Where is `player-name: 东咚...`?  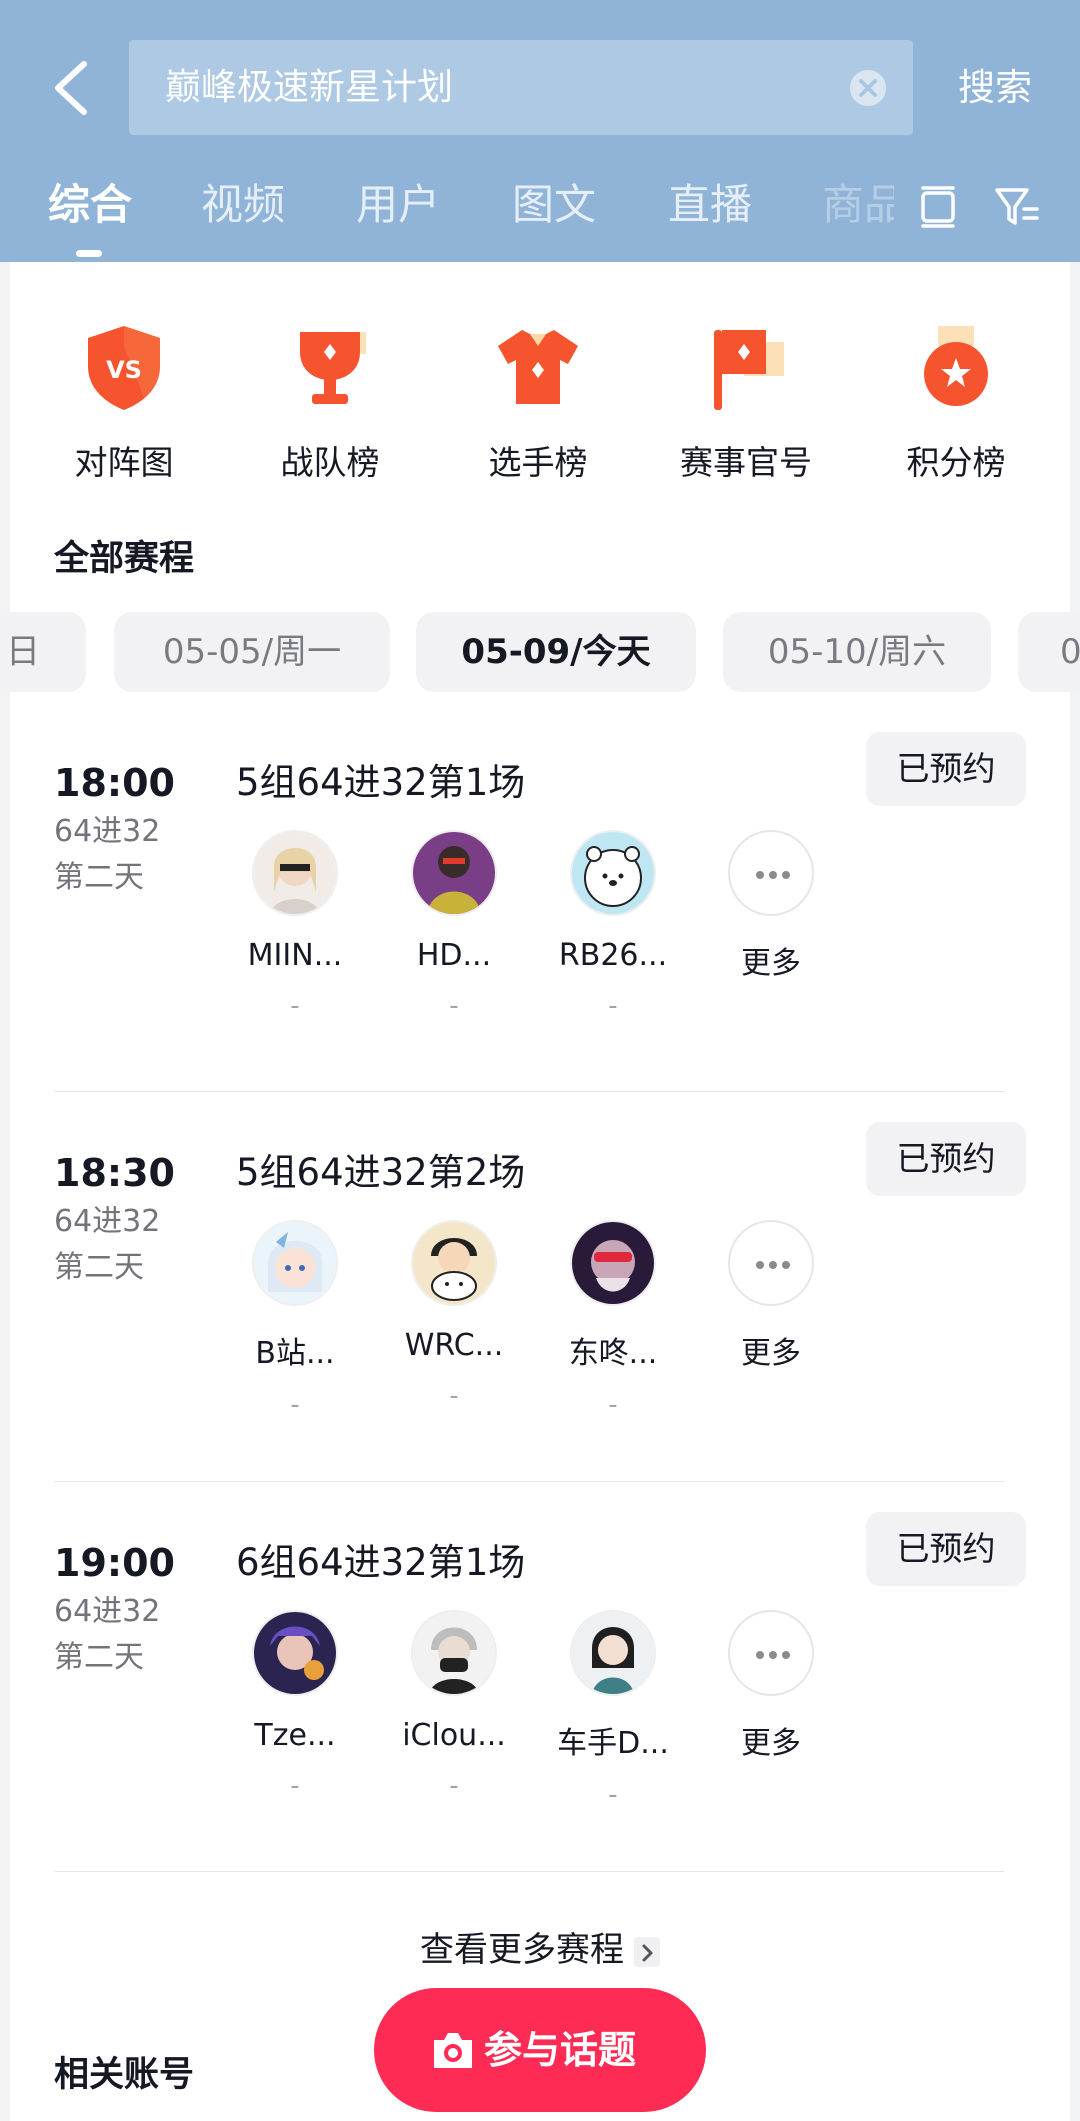 player-name: 东咚... is located at coordinates (613, 1353).